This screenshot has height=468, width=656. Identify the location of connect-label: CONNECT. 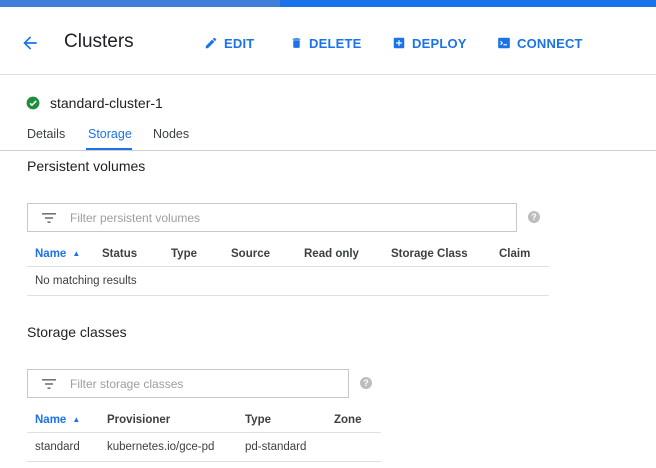
(550, 43).